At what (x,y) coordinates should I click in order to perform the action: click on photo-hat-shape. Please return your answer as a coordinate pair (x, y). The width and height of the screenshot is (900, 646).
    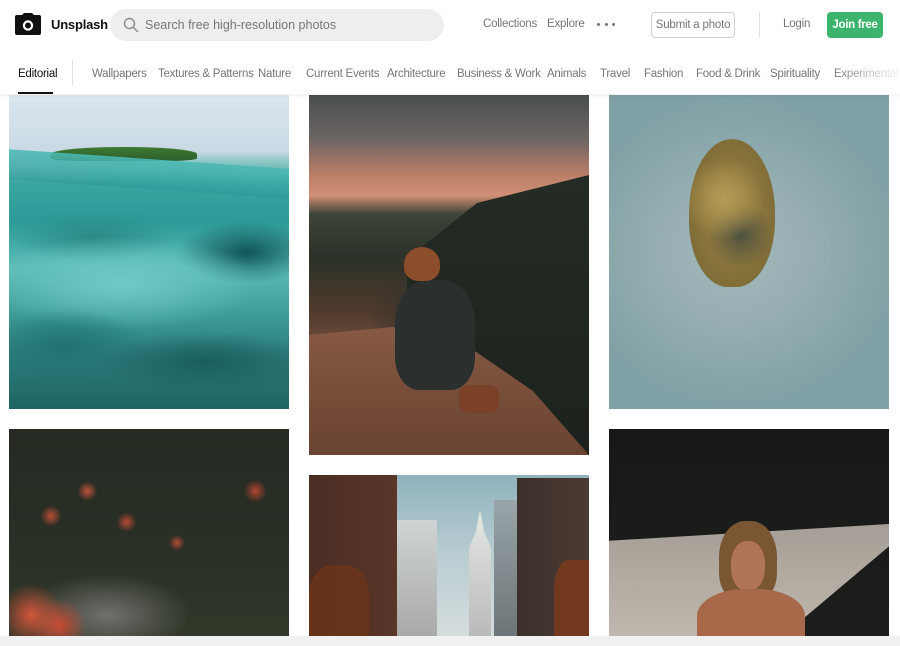
    Looking at the image, I should click on (422, 264).